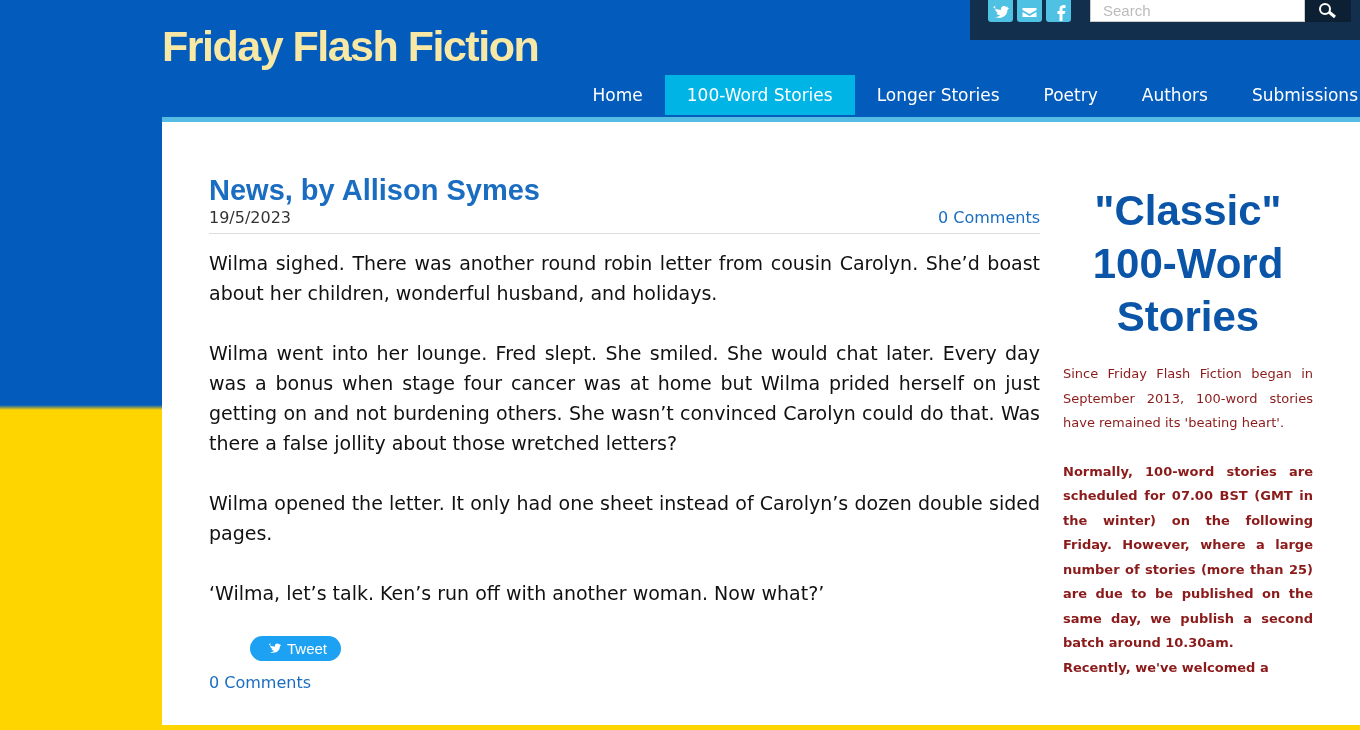 The image size is (1360, 730). What do you see at coordinates (1029, 11) in the screenshot?
I see `email-icon` at bounding box center [1029, 11].